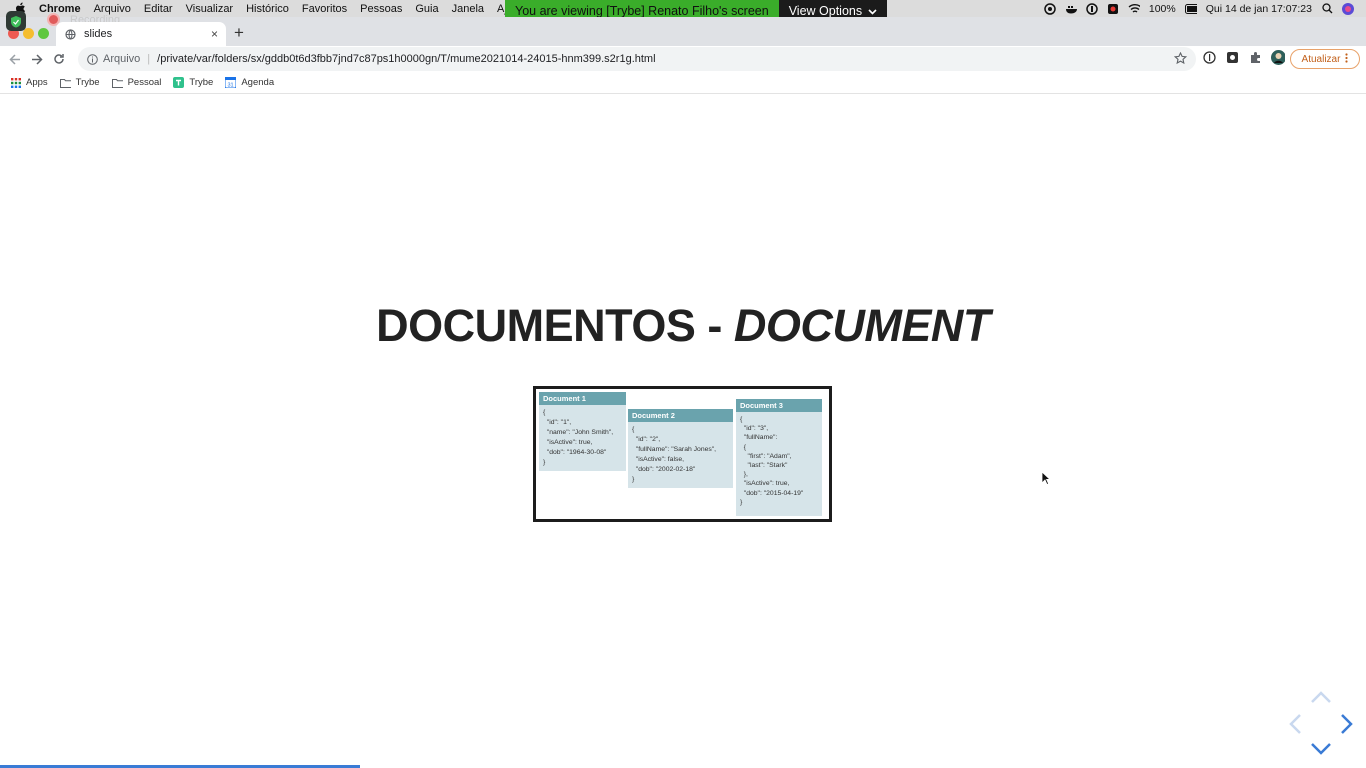 This screenshot has height=768, width=1366. What do you see at coordinates (98, 34) in the screenshot?
I see `tab-title: slides` at bounding box center [98, 34].